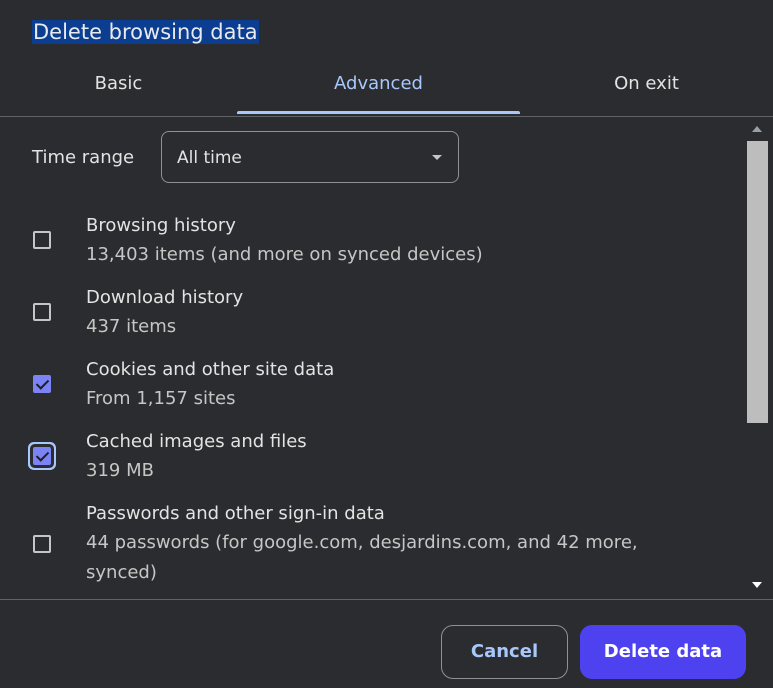 The width and height of the screenshot is (773, 688). Describe the element at coordinates (757, 282) in the screenshot. I see `scrollbar-thumb` at that location.